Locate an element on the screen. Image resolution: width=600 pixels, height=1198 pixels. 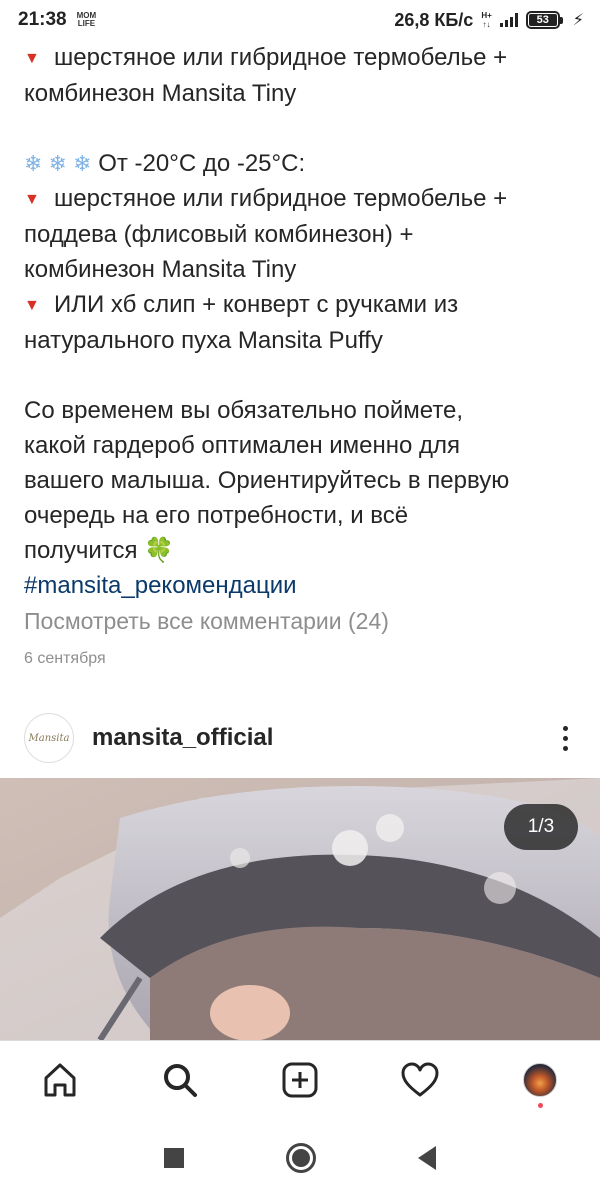
new-post-icon is located at coordinates (300, 1080).